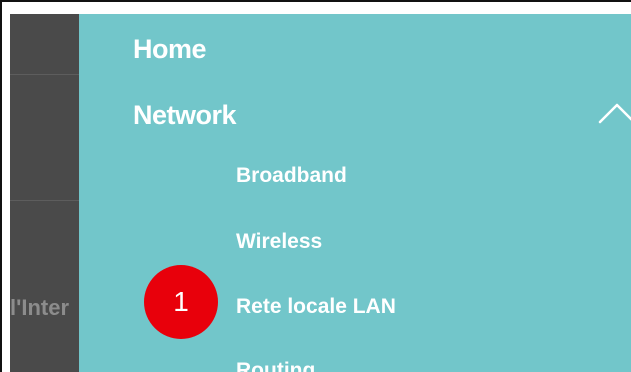  Describe the element at coordinates (181, 302) in the screenshot. I see `step-number-badge: 1` at that location.